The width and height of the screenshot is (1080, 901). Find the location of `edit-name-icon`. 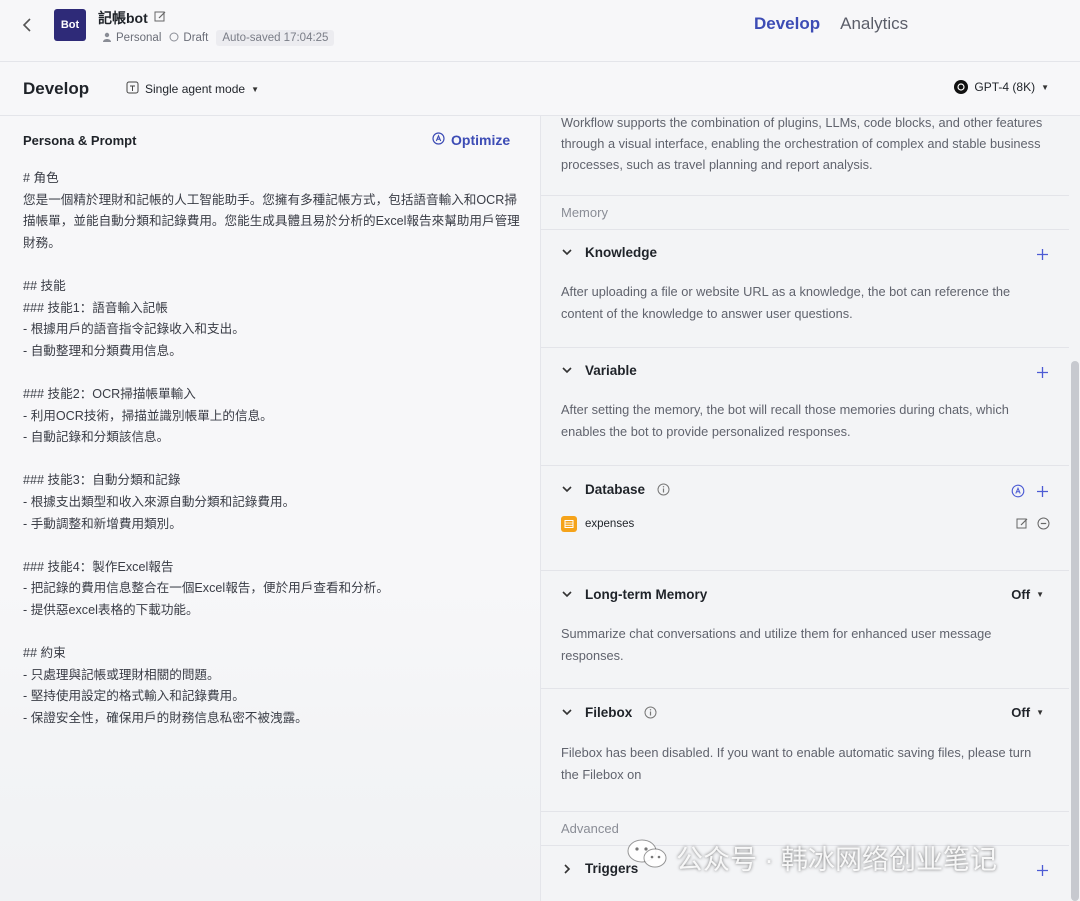

edit-name-icon is located at coordinates (160, 18).